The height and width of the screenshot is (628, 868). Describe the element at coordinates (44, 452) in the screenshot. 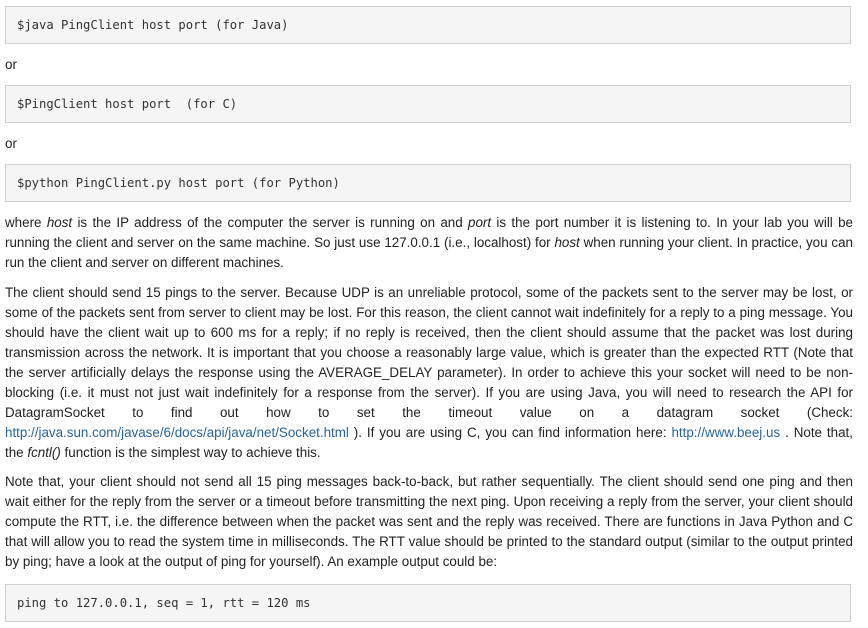

I see `fcntl-term: fcntl()` at that location.